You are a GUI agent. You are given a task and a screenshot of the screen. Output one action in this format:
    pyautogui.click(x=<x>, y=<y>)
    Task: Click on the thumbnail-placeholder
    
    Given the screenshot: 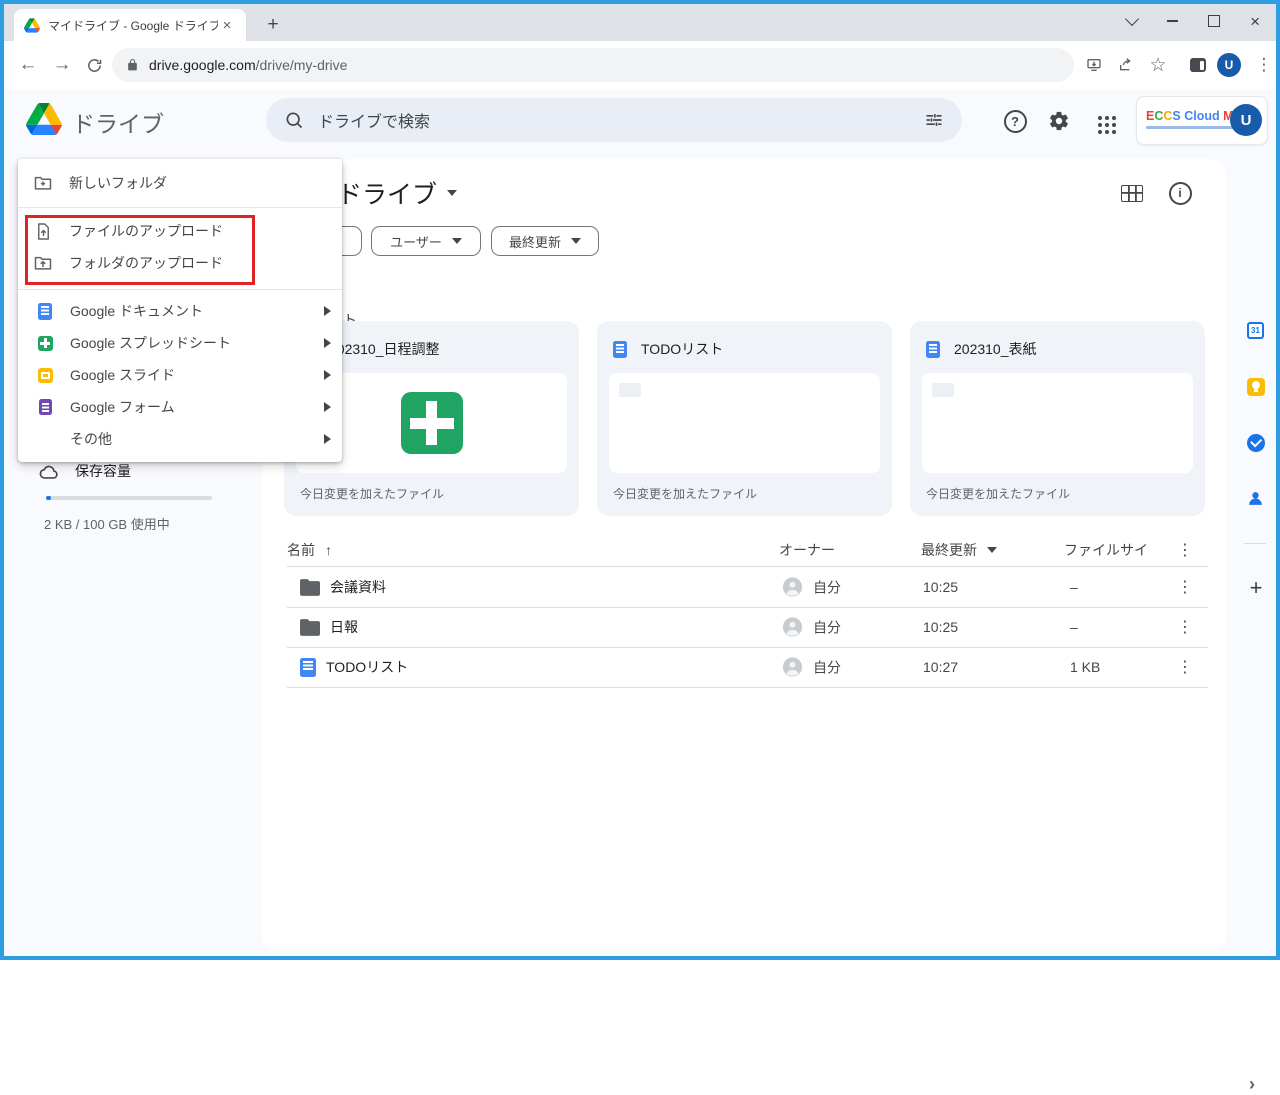 What is the action you would take?
    pyautogui.click(x=943, y=390)
    